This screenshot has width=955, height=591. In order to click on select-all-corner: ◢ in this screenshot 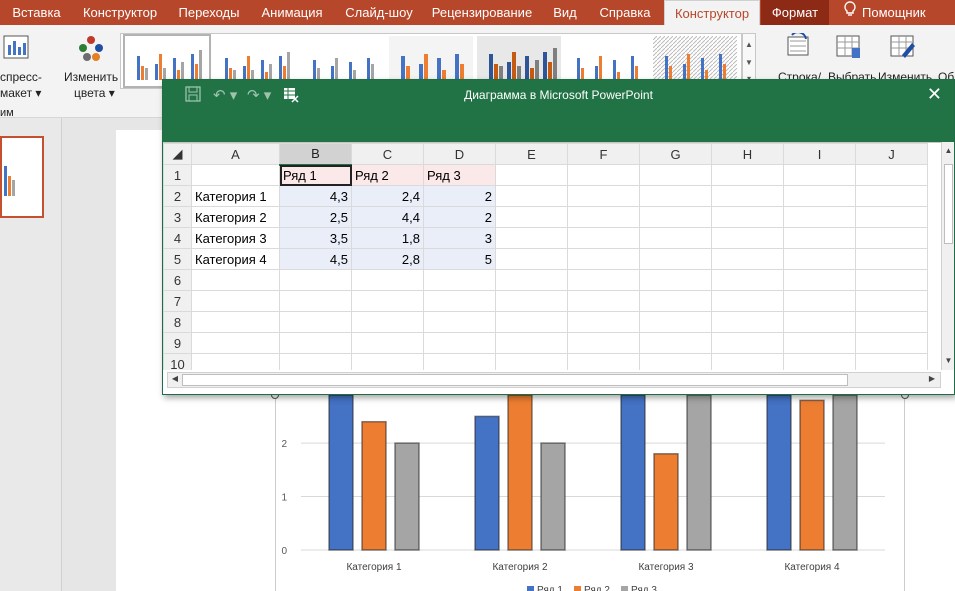, I will do `click(177, 154)`.